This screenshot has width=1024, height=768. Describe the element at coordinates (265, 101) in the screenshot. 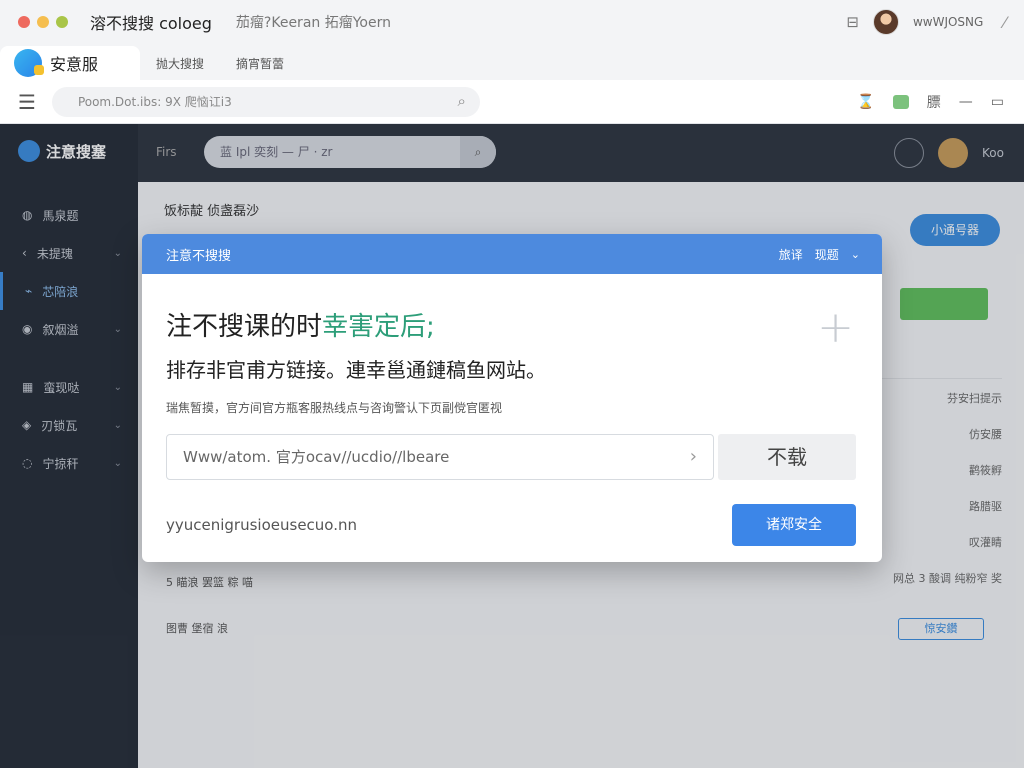

I see `url-input: Poom.Dot.ibs: 9X 爬恼讧i3 ⌕` at that location.